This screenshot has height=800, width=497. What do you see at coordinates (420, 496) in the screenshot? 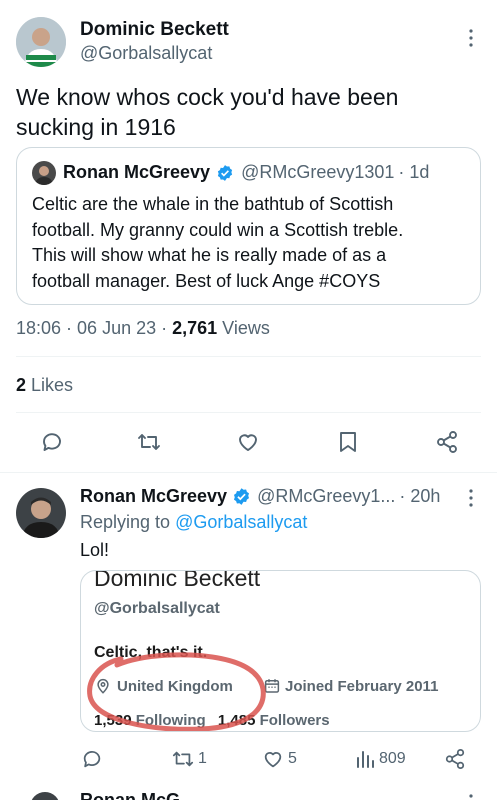
I see `reply-time: · 20h` at bounding box center [420, 496].